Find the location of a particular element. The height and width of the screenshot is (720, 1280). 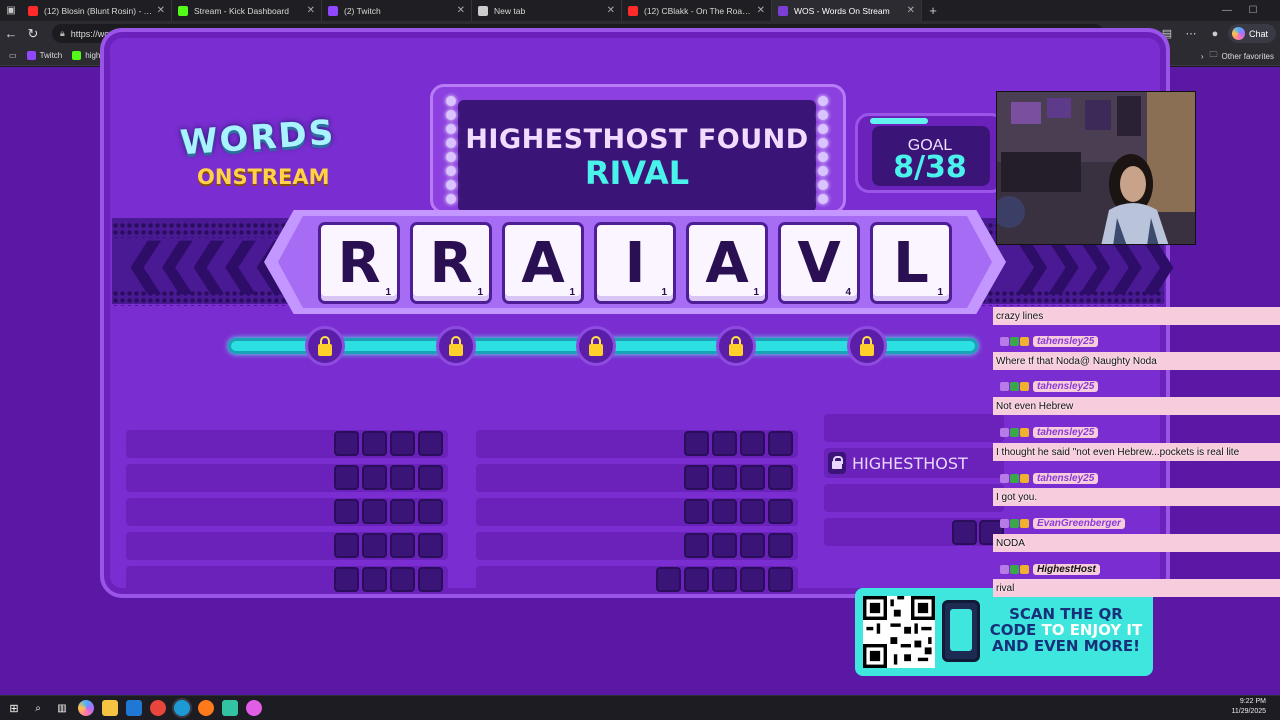

system-clock: 9:22 PM 11/29/2025 is located at coordinates (1248, 707).